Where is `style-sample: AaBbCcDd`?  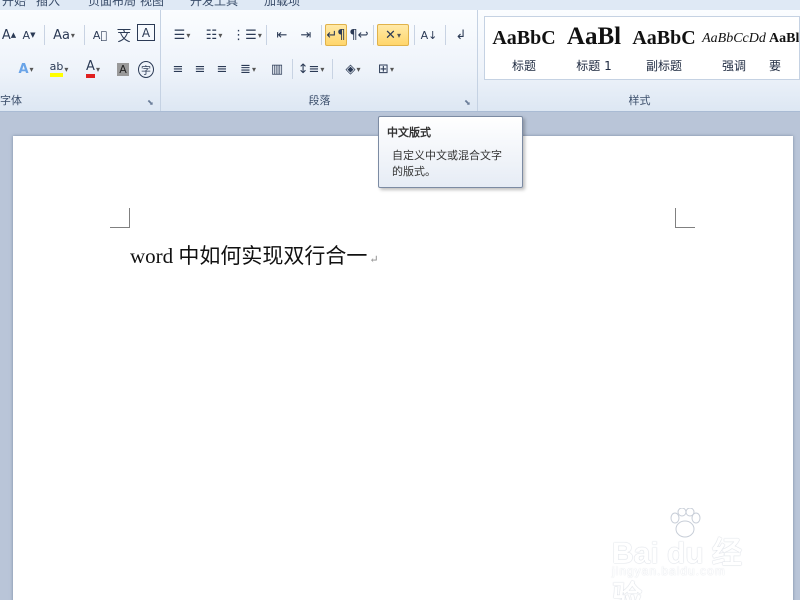
style-sample: AaBbCcDd is located at coordinates (734, 38).